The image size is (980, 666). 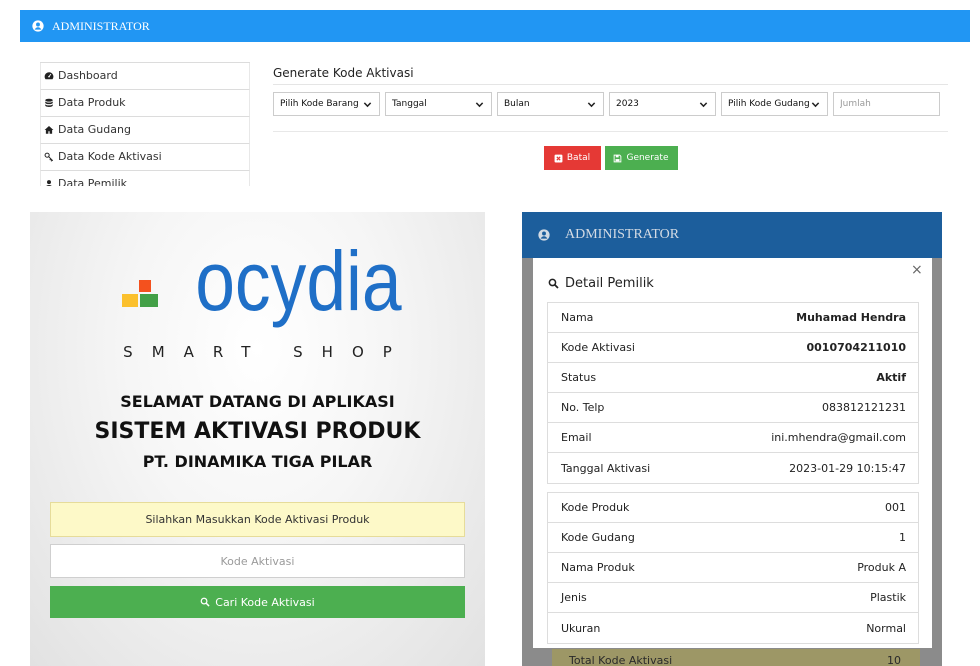 What do you see at coordinates (267, 352) in the screenshot?
I see `logo-tagline: SMART SHOP` at bounding box center [267, 352].